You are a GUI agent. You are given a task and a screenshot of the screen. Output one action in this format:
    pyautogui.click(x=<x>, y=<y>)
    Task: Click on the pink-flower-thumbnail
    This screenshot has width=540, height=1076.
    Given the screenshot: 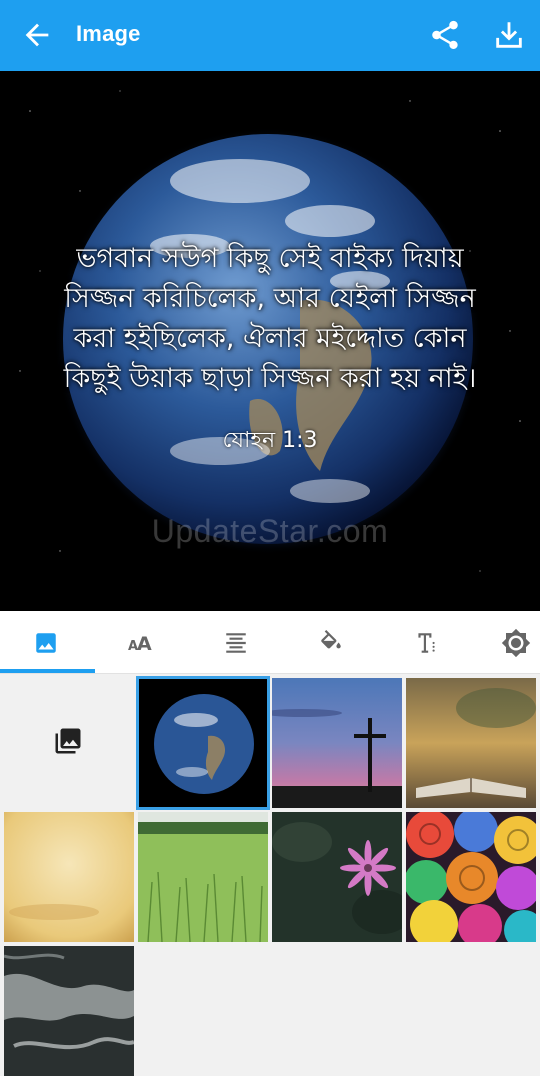 What is the action you would take?
    pyautogui.click(x=337, y=877)
    